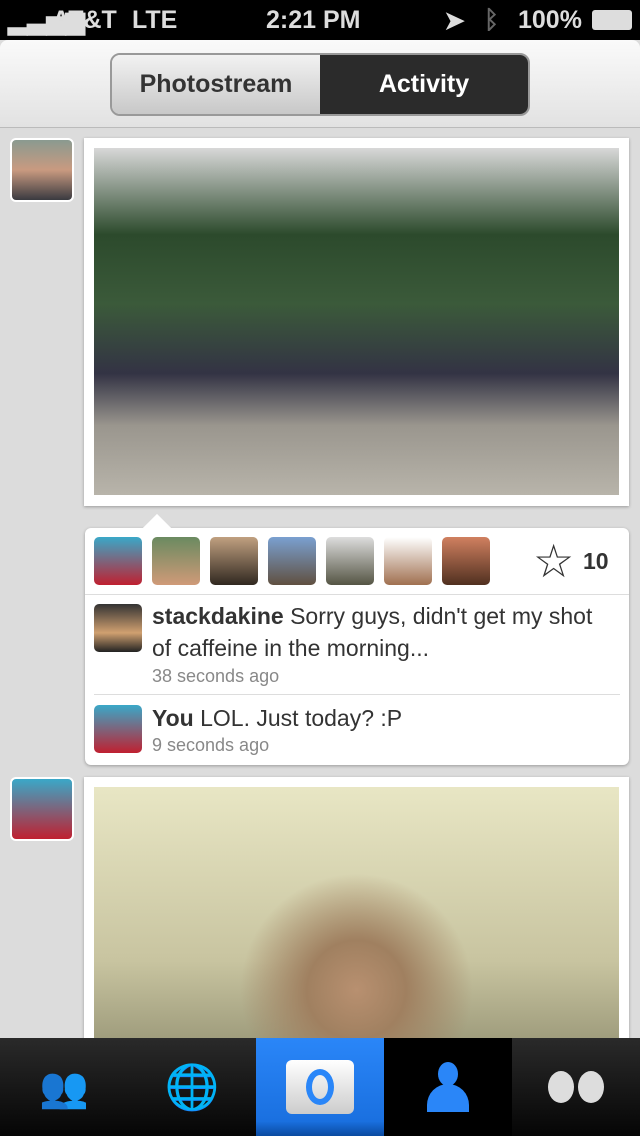  I want to click on location-icon: ➤, so click(454, 21).